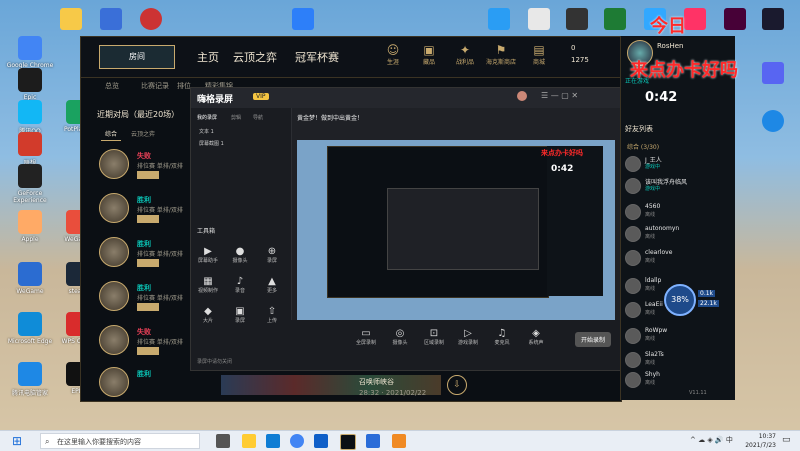 This screenshot has height=451, width=800. What do you see at coordinates (643, 146) in the screenshot?
I see `friends-group: 综合 (3/30)` at bounding box center [643, 146].